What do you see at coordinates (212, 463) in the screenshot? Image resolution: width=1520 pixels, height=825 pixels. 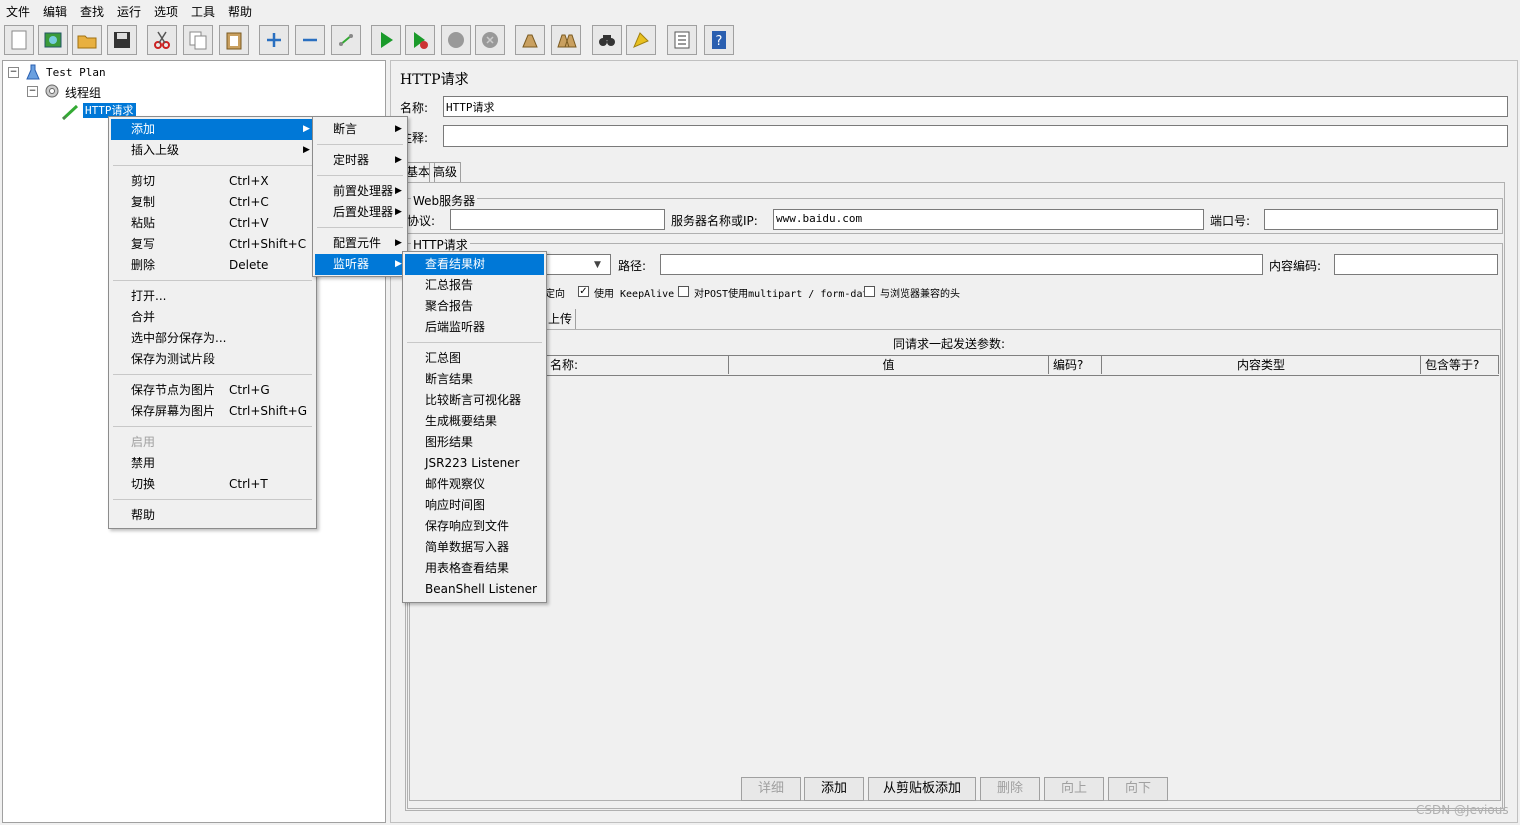 I see `menu-item-disable: 禁用` at bounding box center [212, 463].